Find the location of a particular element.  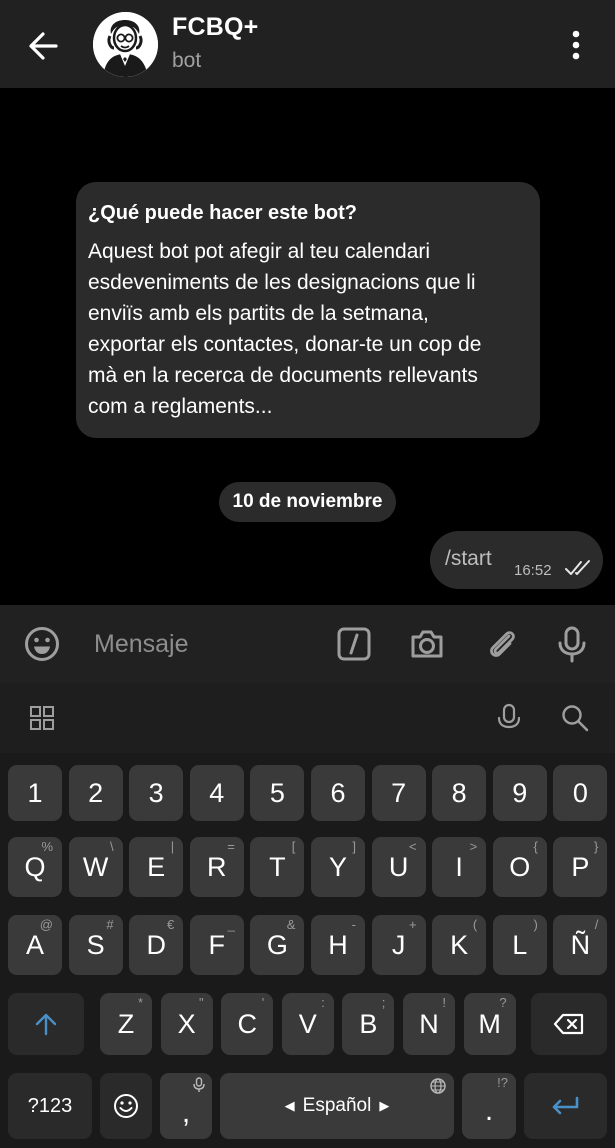

key-label: W is located at coordinates (95, 866).